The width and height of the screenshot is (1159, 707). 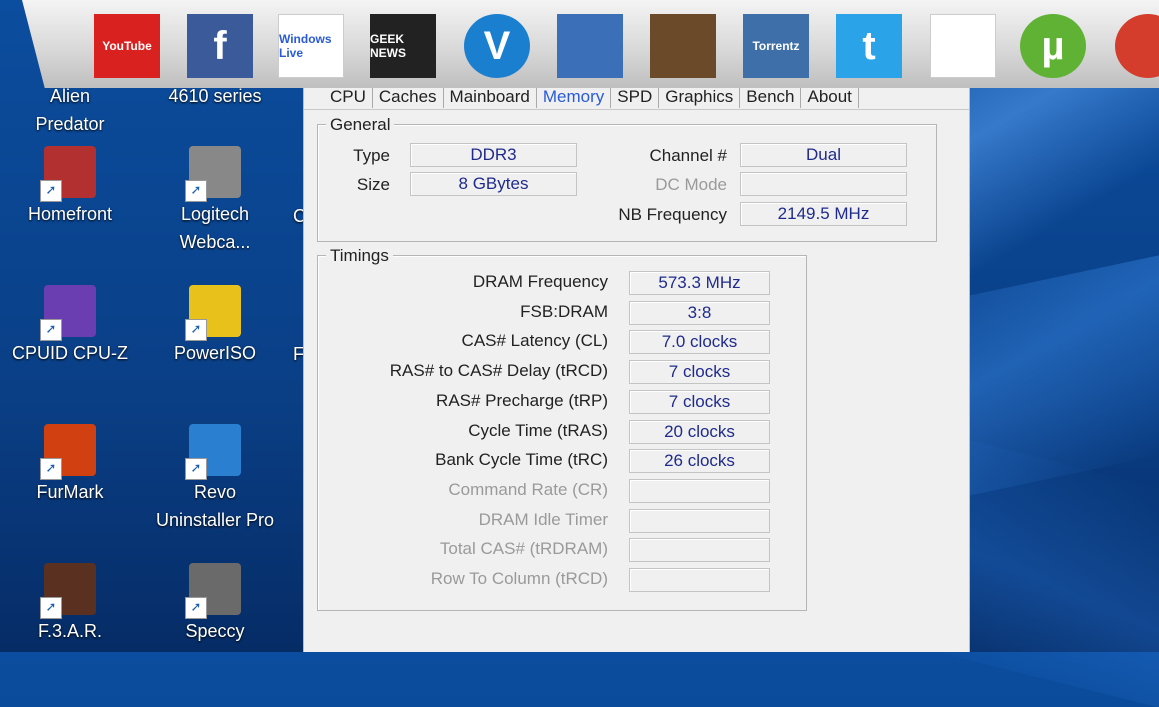 What do you see at coordinates (70, 214) in the screenshot?
I see `desktop-icon-label: Homefront` at bounding box center [70, 214].